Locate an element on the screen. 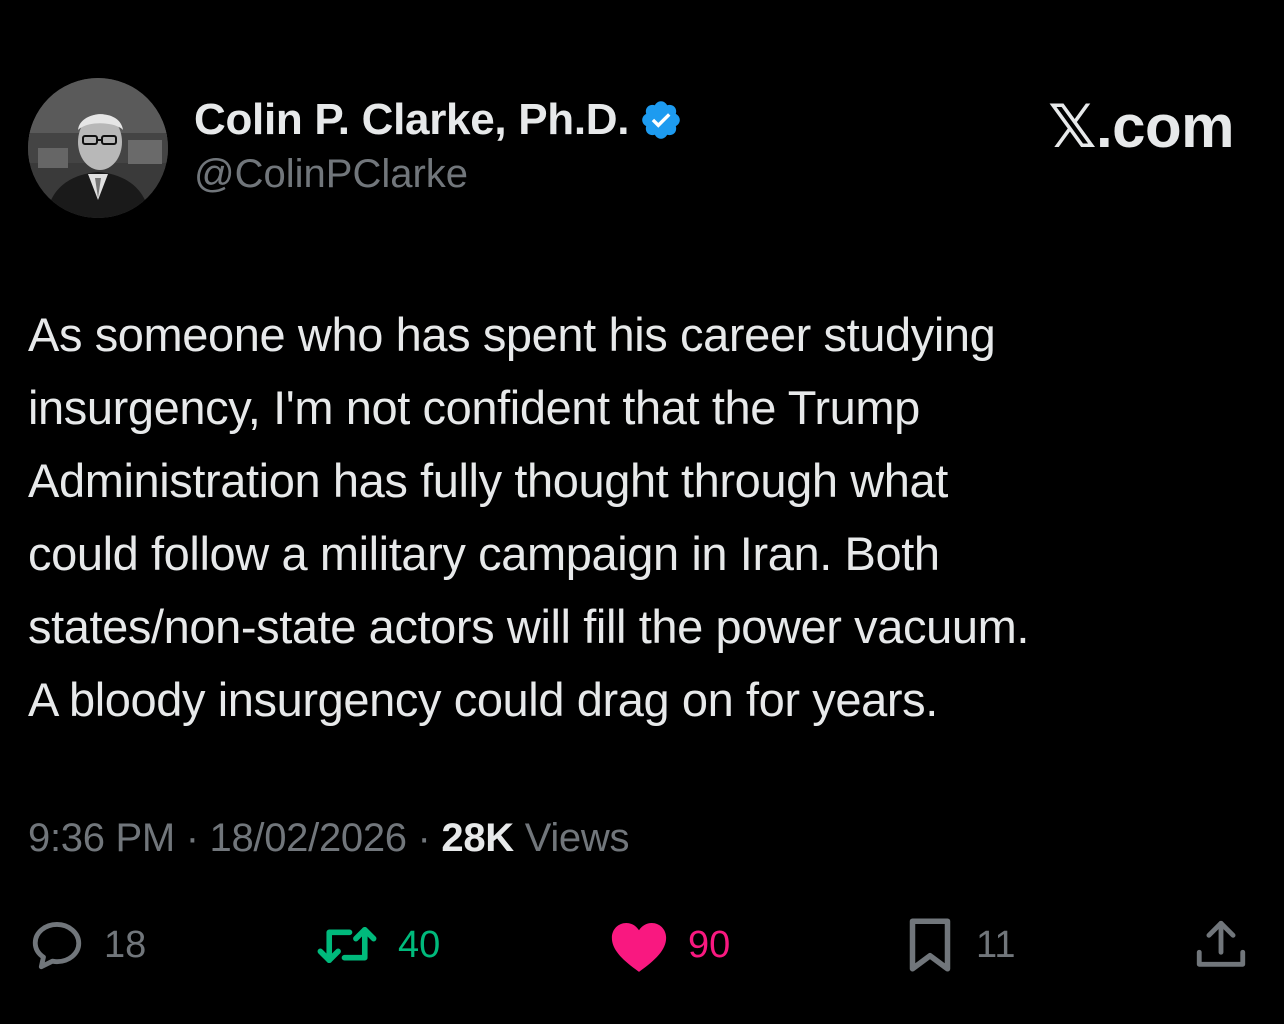 The height and width of the screenshot is (1024, 1284). x-com-logo: 𝕏.com is located at coordinates (1141, 126).